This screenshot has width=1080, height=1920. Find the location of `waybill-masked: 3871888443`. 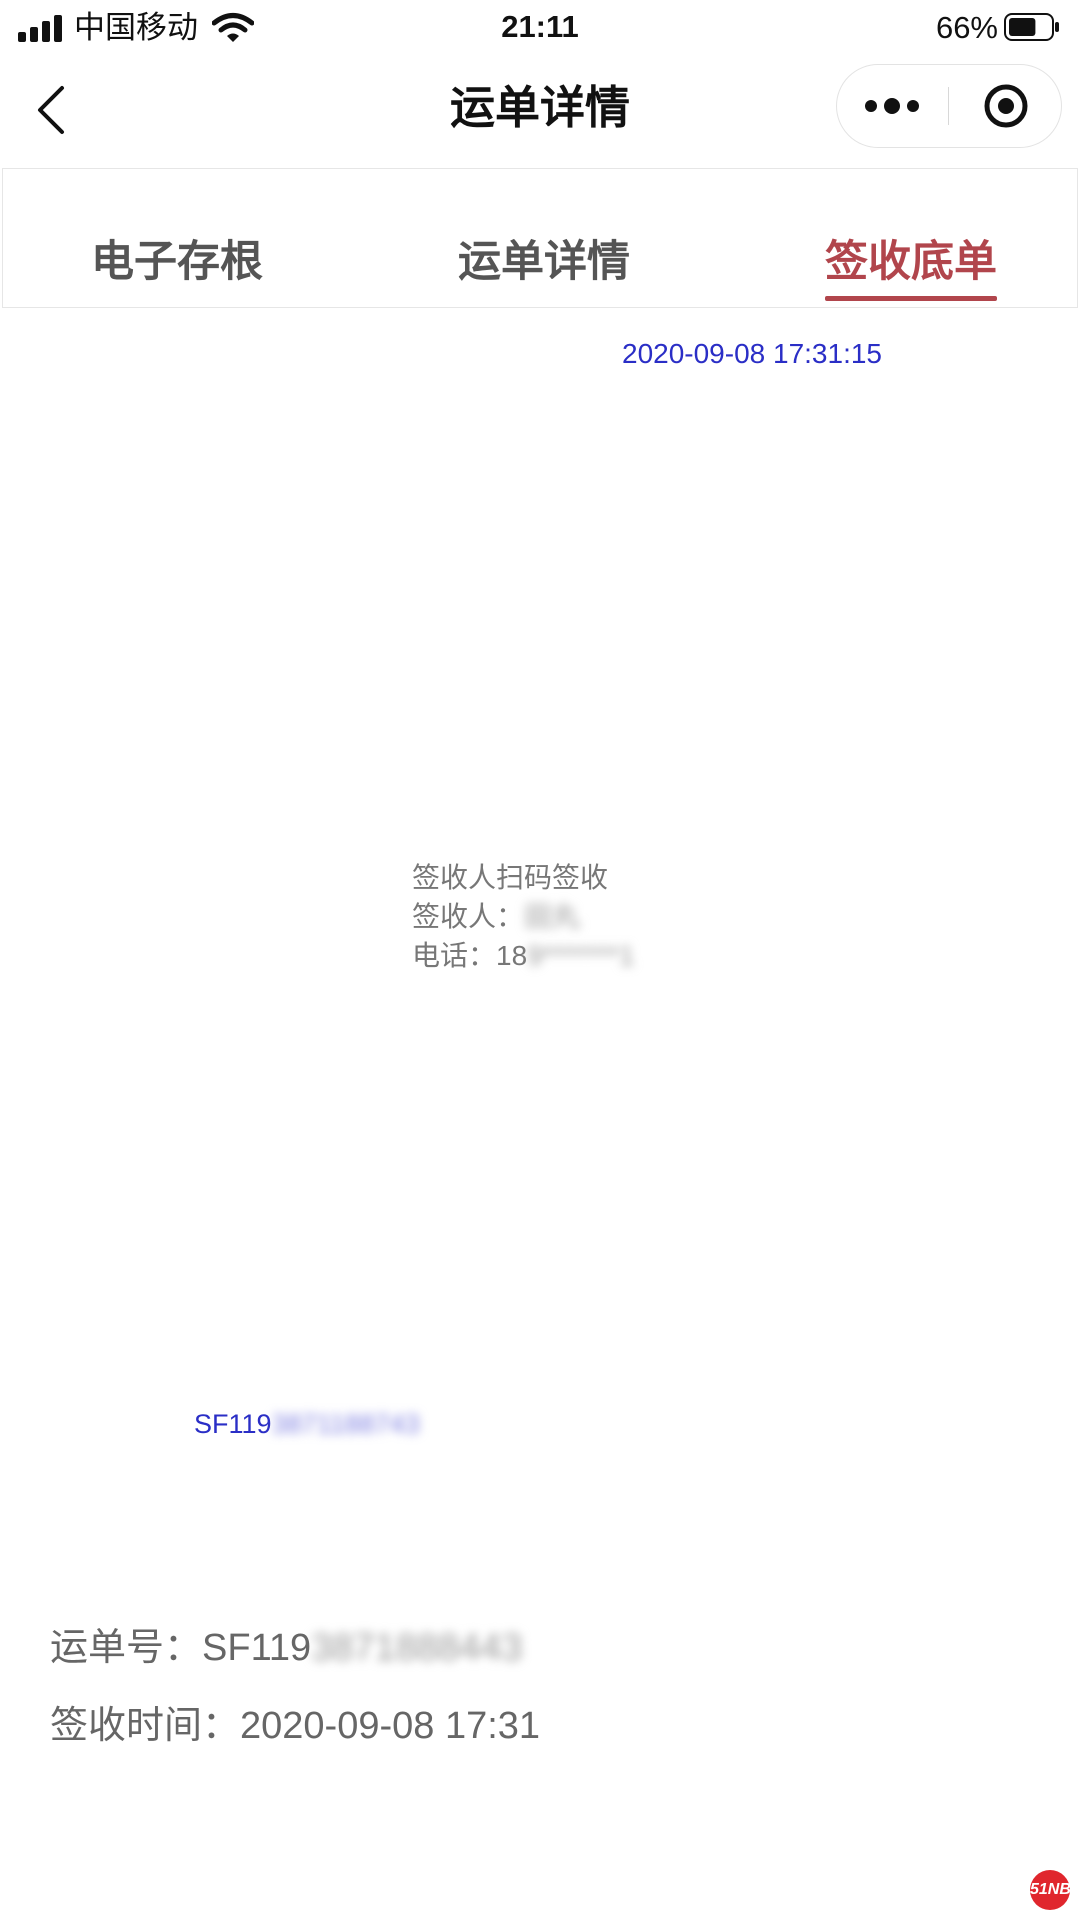

waybill-masked: 3871888443 is located at coordinates (417, 1648).